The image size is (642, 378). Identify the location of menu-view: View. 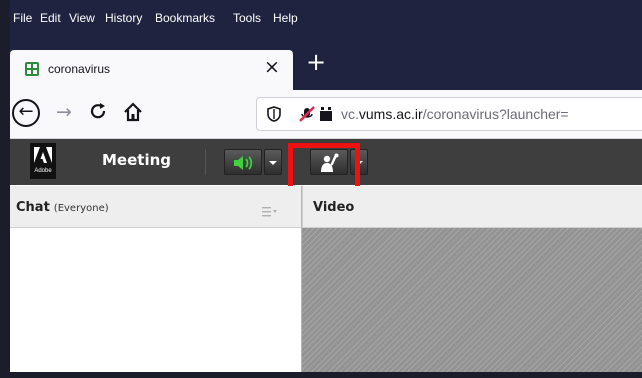
(82, 18).